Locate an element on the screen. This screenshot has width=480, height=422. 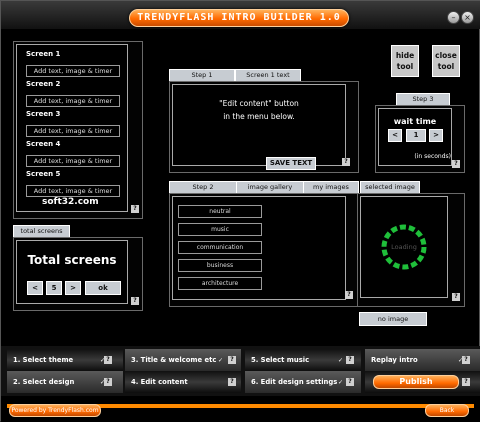
step1-content: "Edit content" button in the menu below. is located at coordinates (259, 125).